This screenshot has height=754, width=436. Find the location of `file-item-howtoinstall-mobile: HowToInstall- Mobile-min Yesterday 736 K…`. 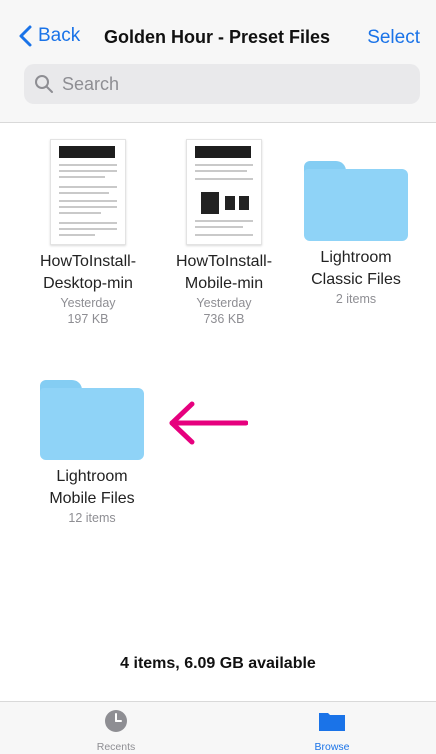

file-item-howtoinstall-mobile: HowToInstall- Mobile-min Yesterday 736 K… is located at coordinates (224, 233).